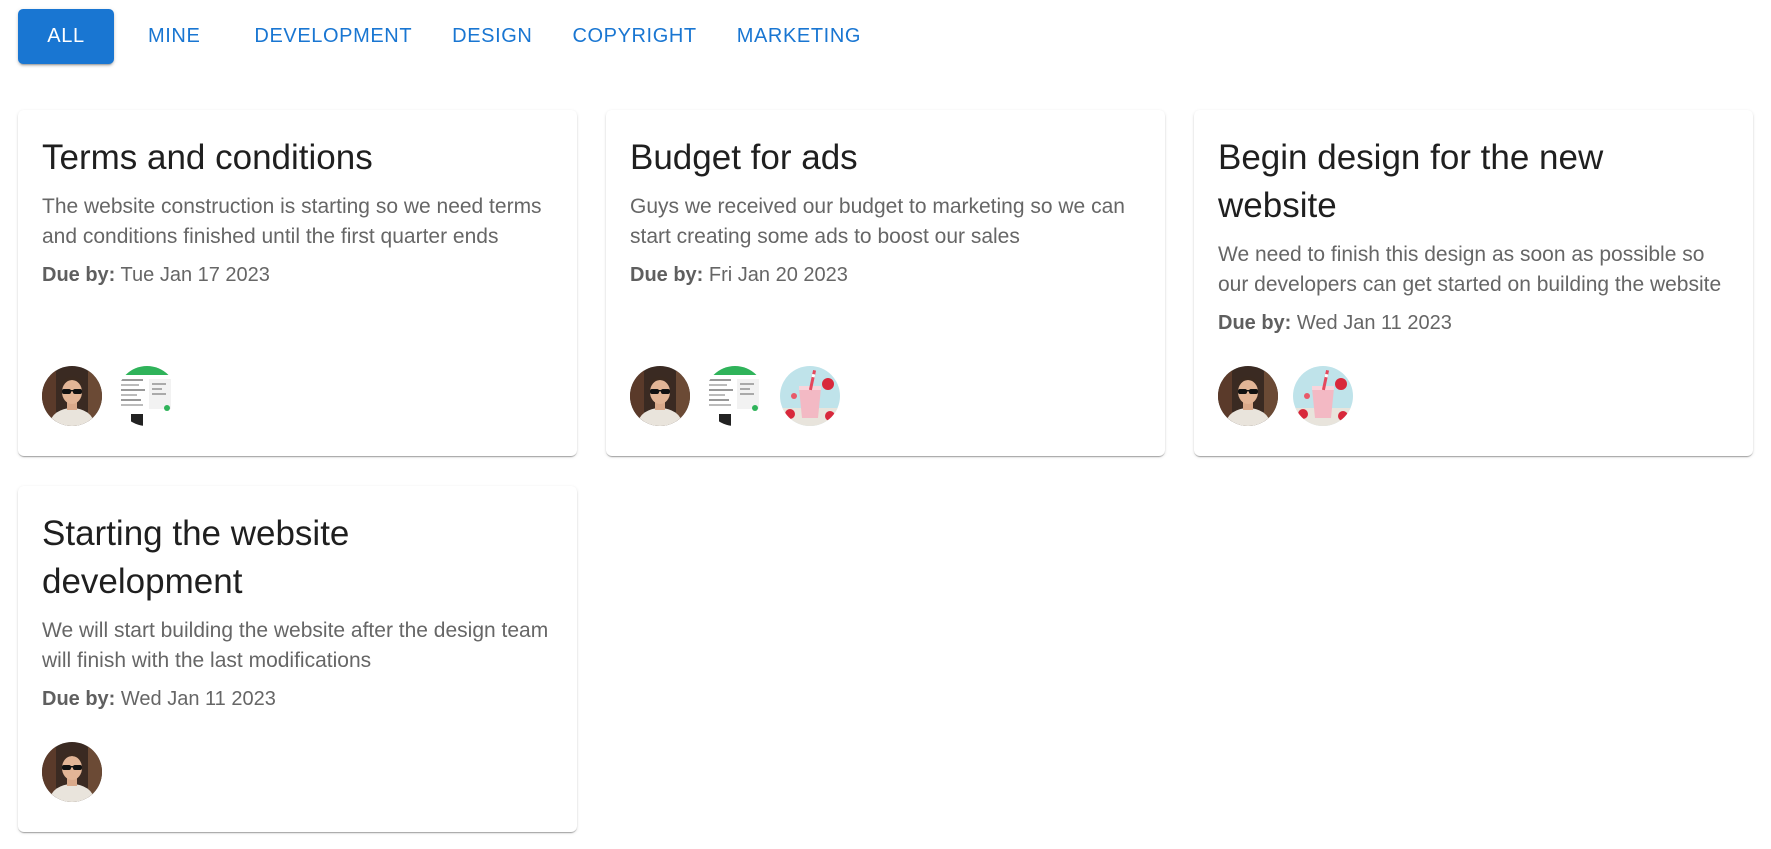  What do you see at coordinates (195, 275) in the screenshot?
I see `due-date-value: Tue Jan 17 2023` at bounding box center [195, 275].